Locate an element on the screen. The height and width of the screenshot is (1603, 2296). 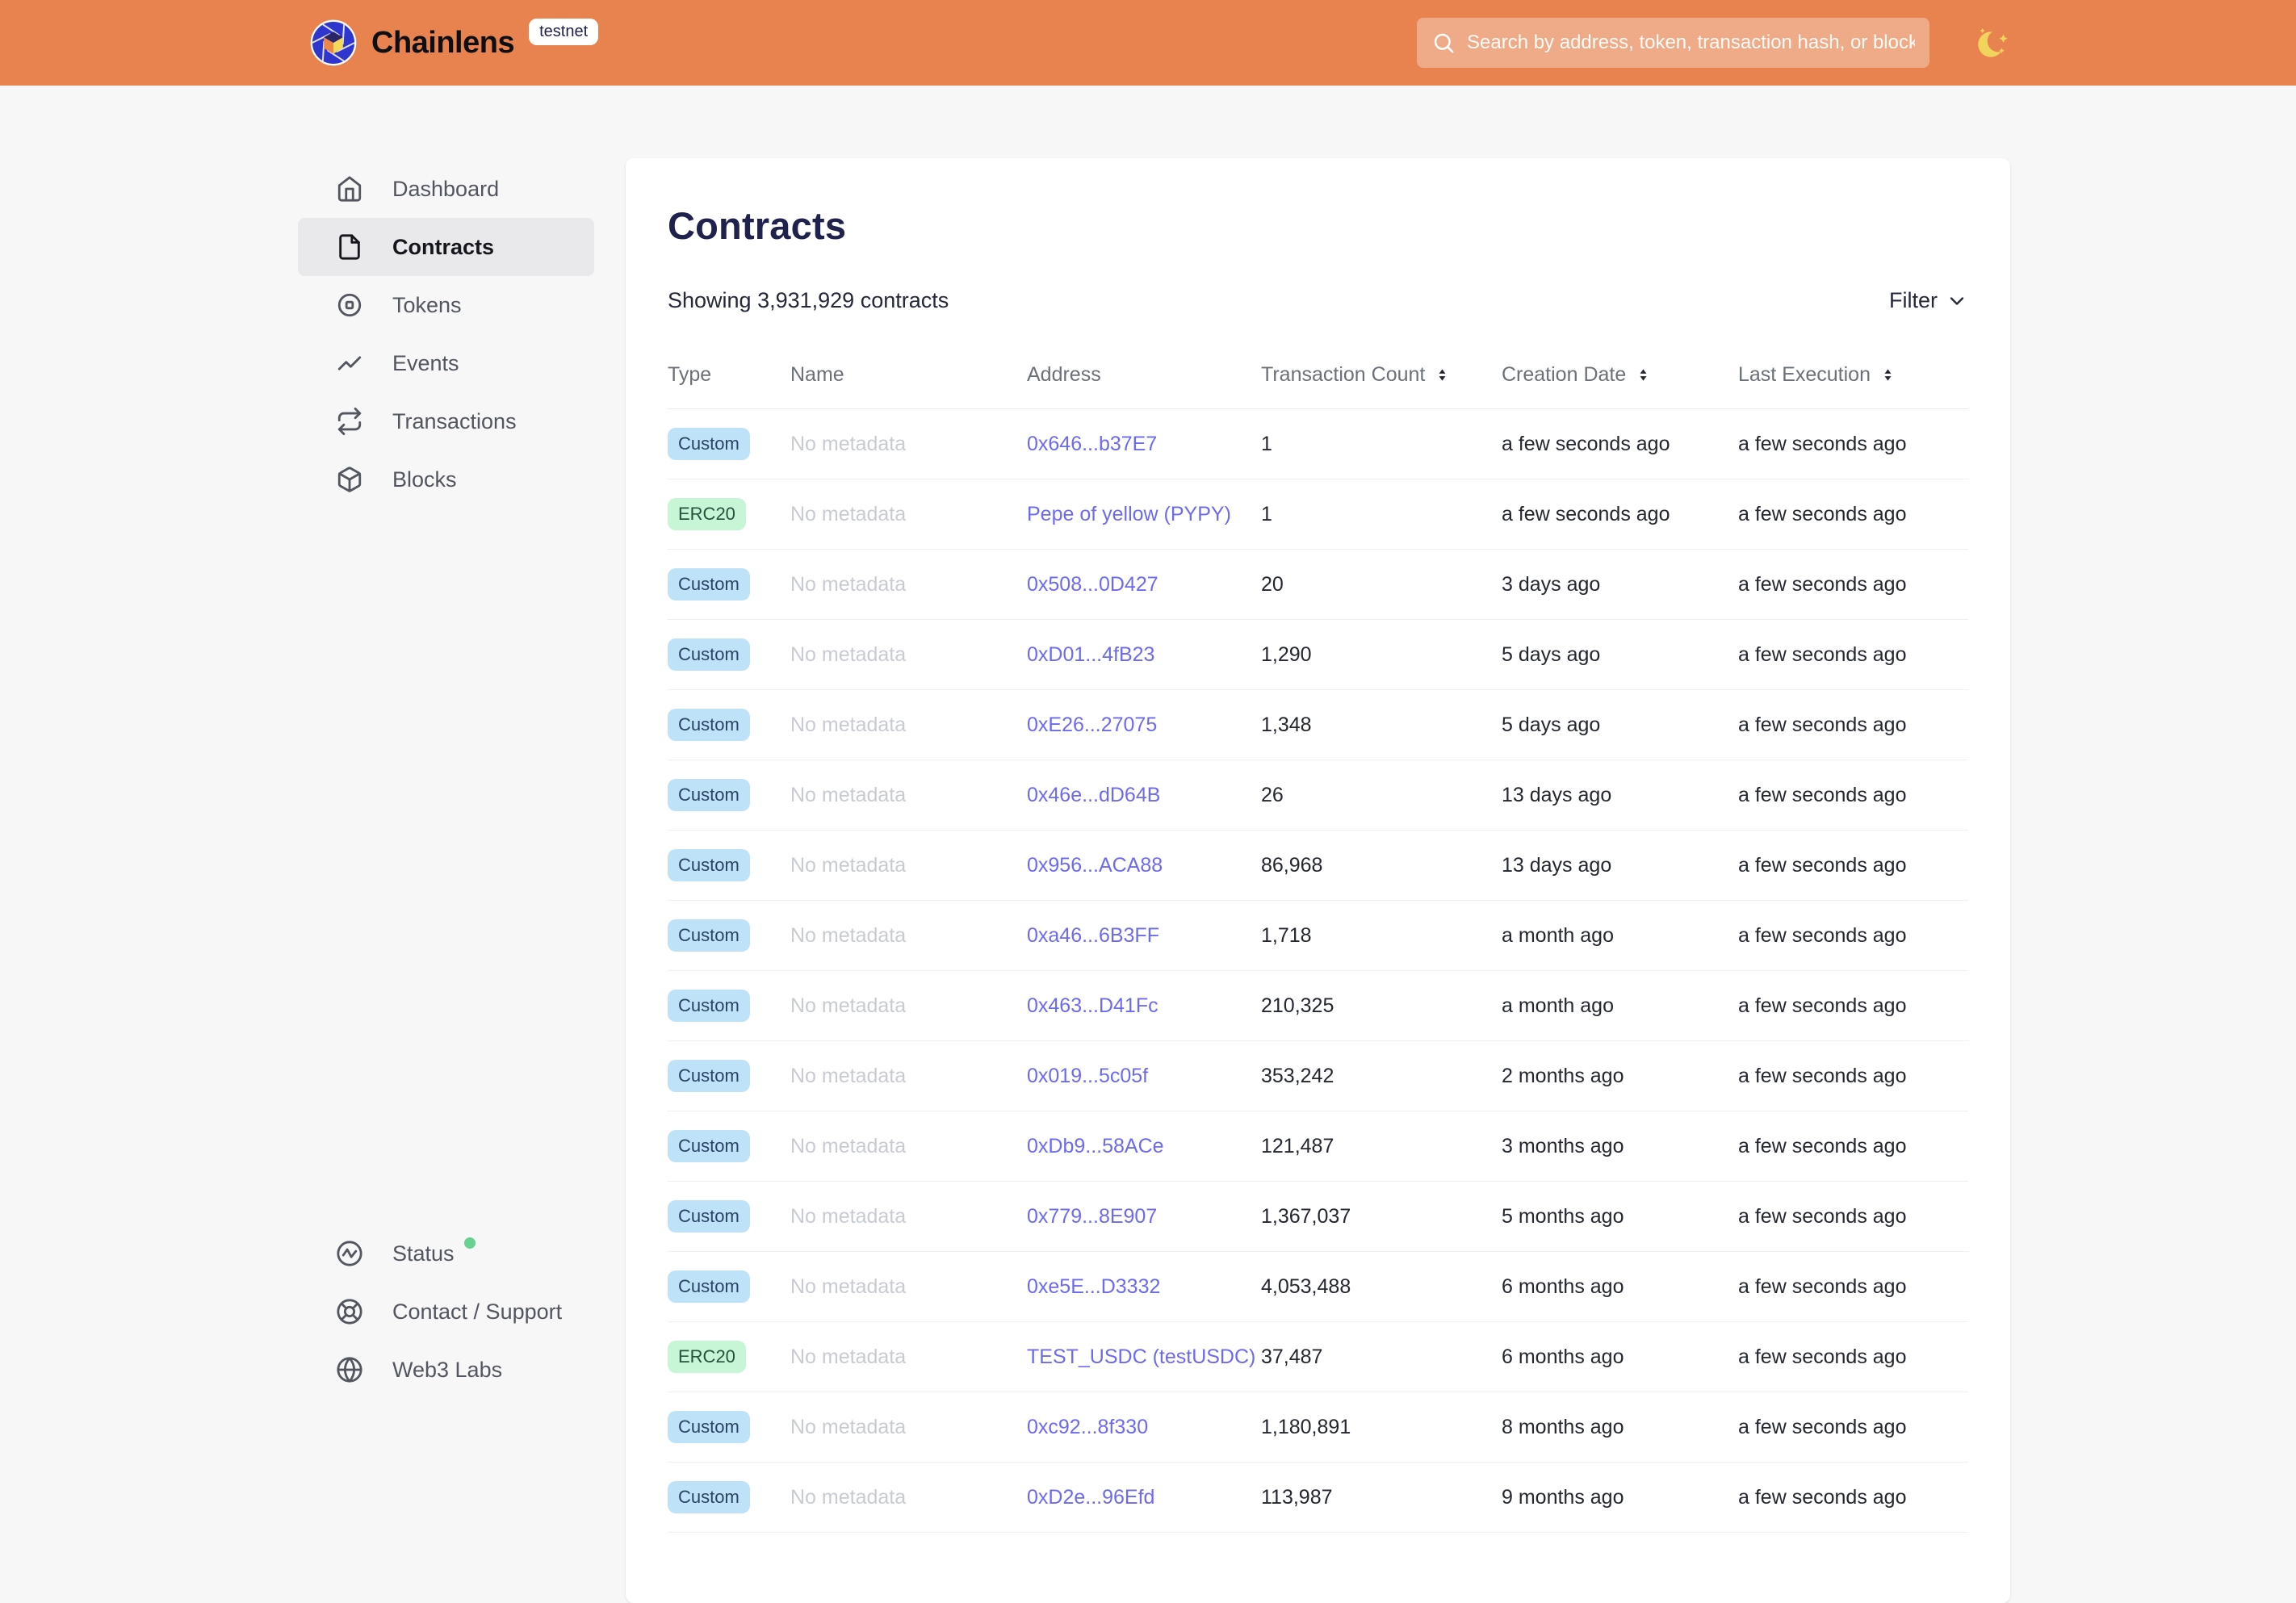
sidebar-item-events: Events is located at coordinates (446, 363).